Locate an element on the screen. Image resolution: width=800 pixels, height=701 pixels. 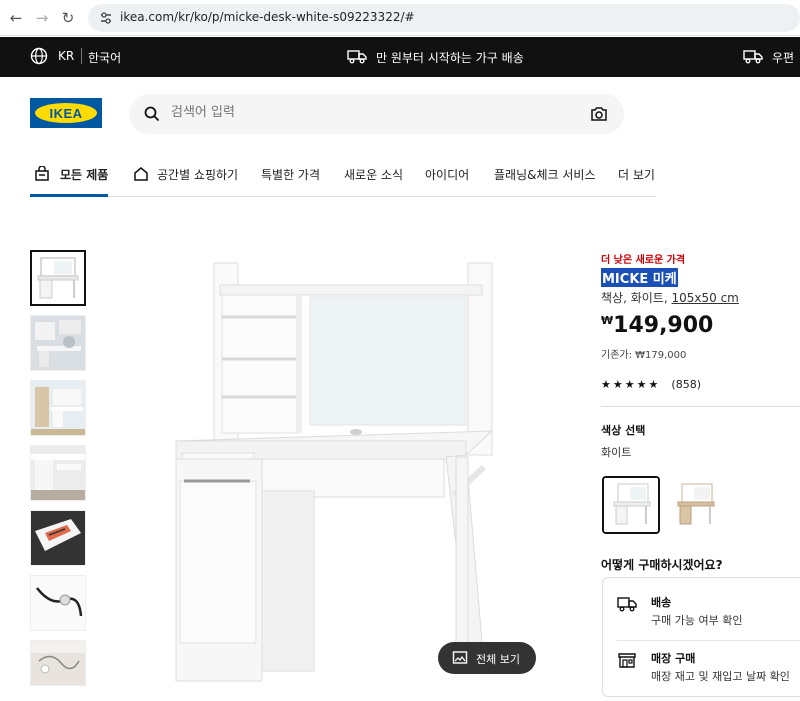
tab-new: 새로운 소식 is located at coordinates (373, 174).